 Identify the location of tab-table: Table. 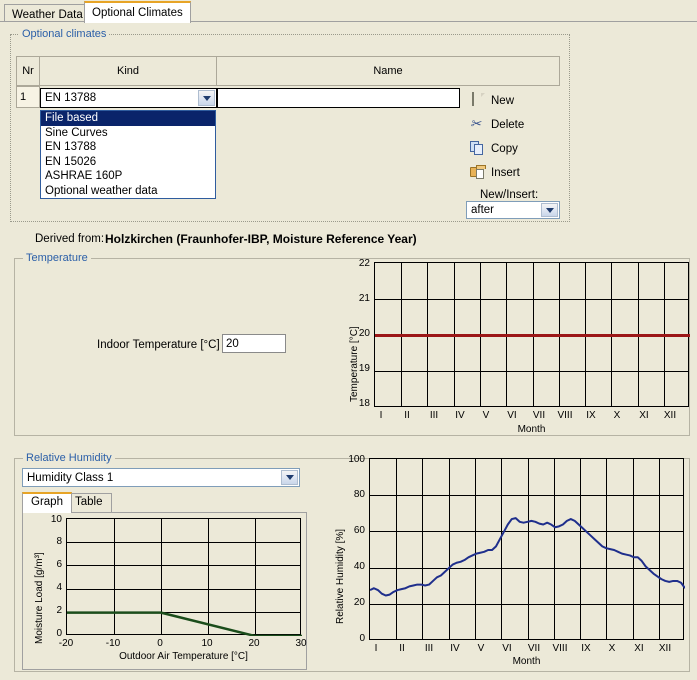
(89, 502).